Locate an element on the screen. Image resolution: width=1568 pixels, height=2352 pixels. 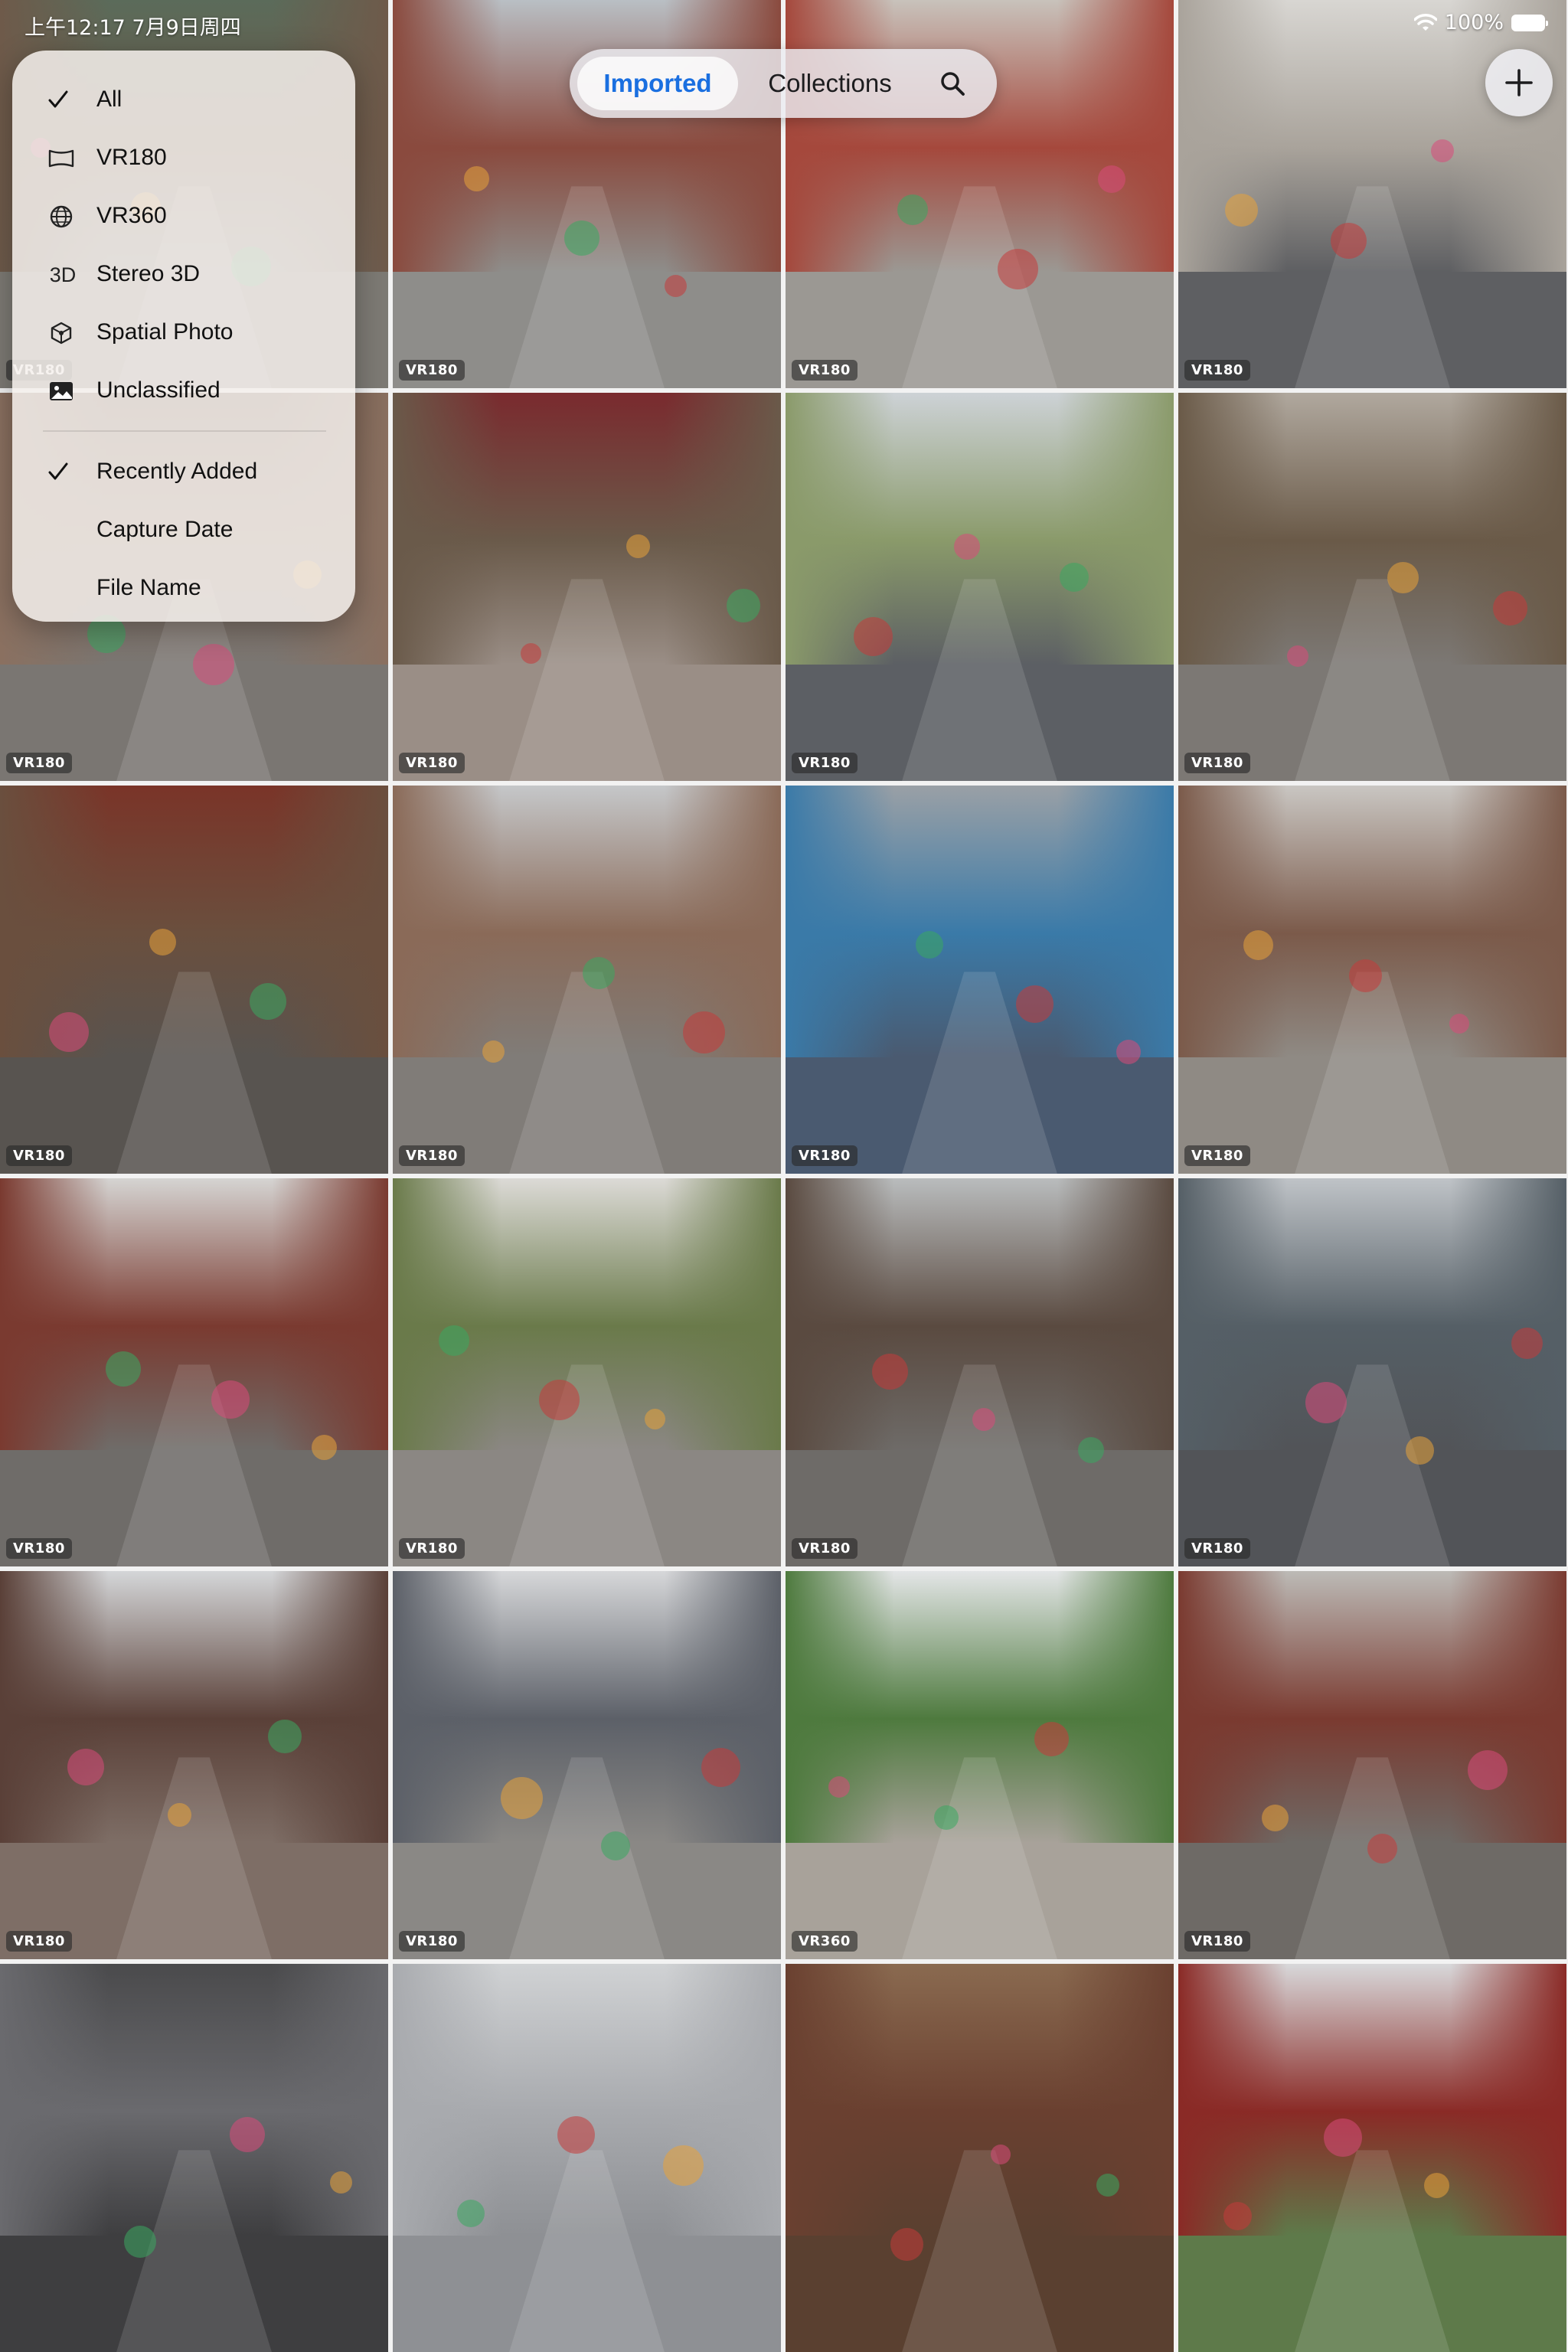
menu-item-stereo-3d: 3D Stereo 3D is located at coordinates (183, 274).